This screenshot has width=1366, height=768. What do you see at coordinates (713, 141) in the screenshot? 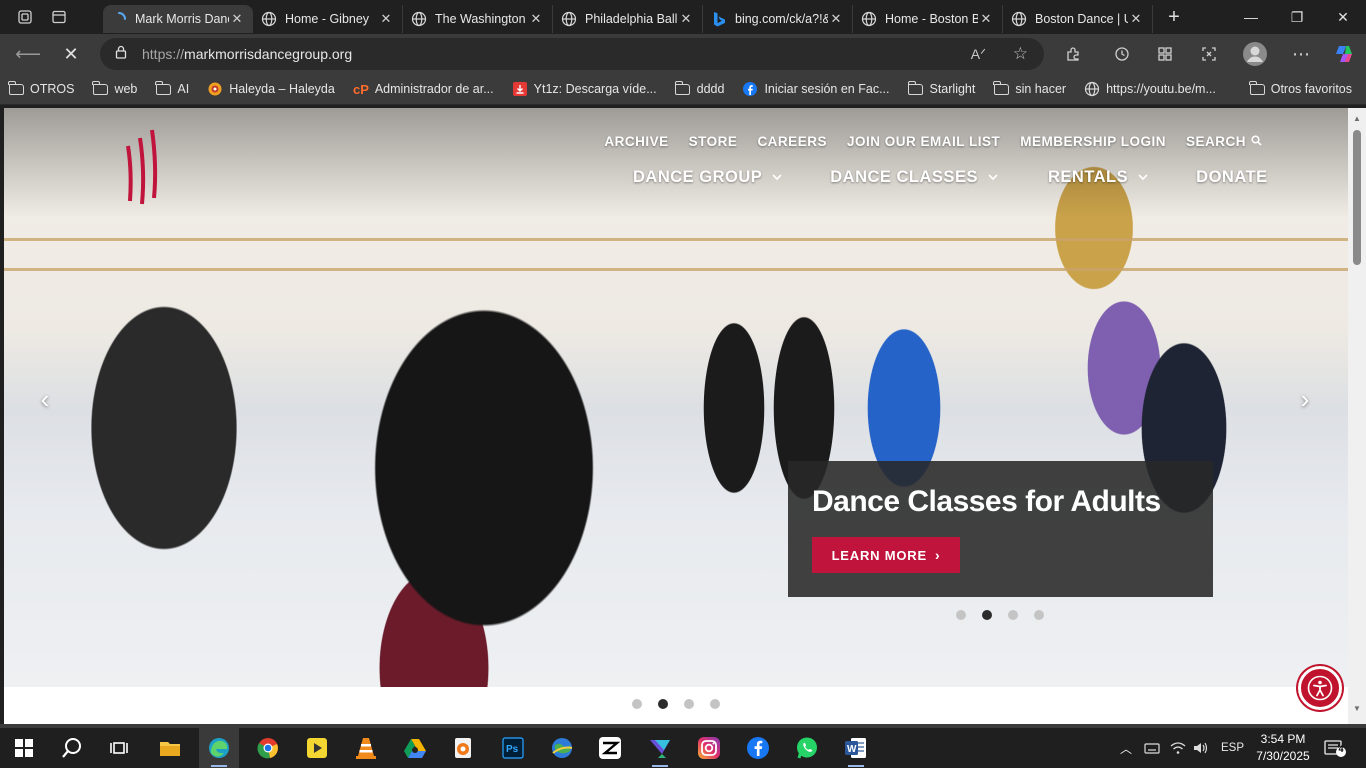
I see `utility-nav-store: STORE` at bounding box center [713, 141].